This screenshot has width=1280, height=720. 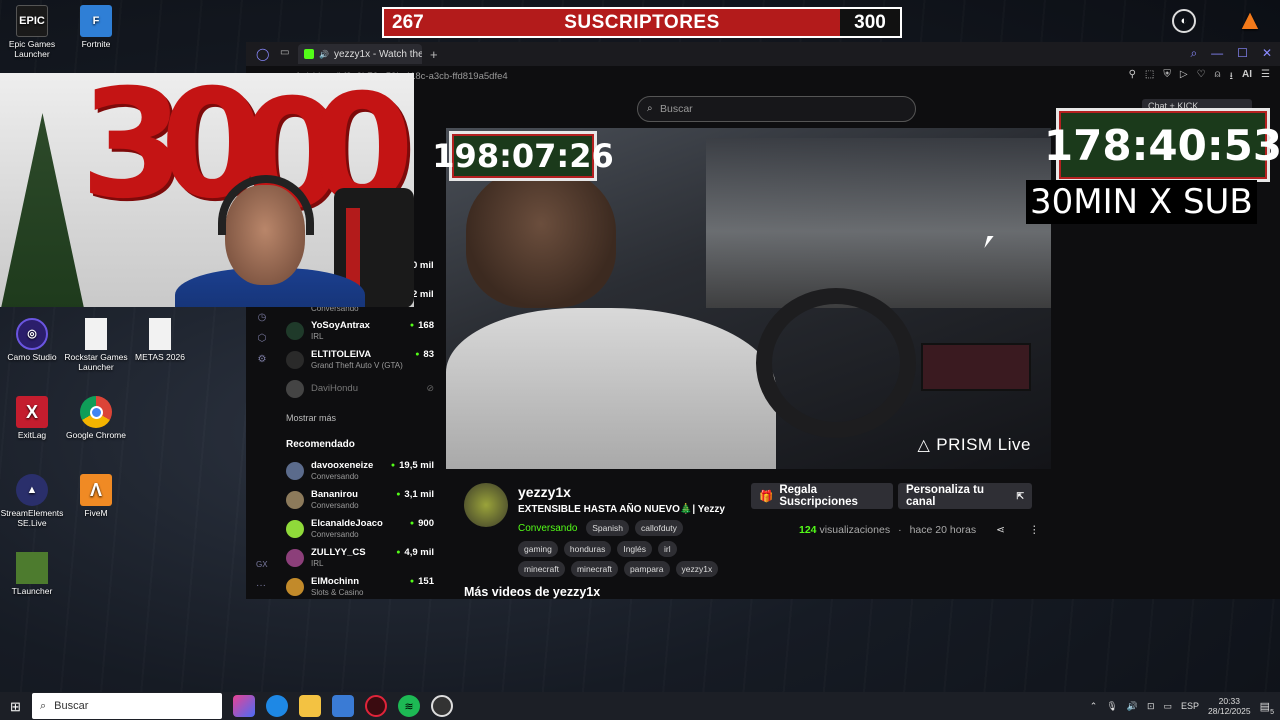 I want to click on notification-icon: ▤ 5, so click(x=1267, y=708).